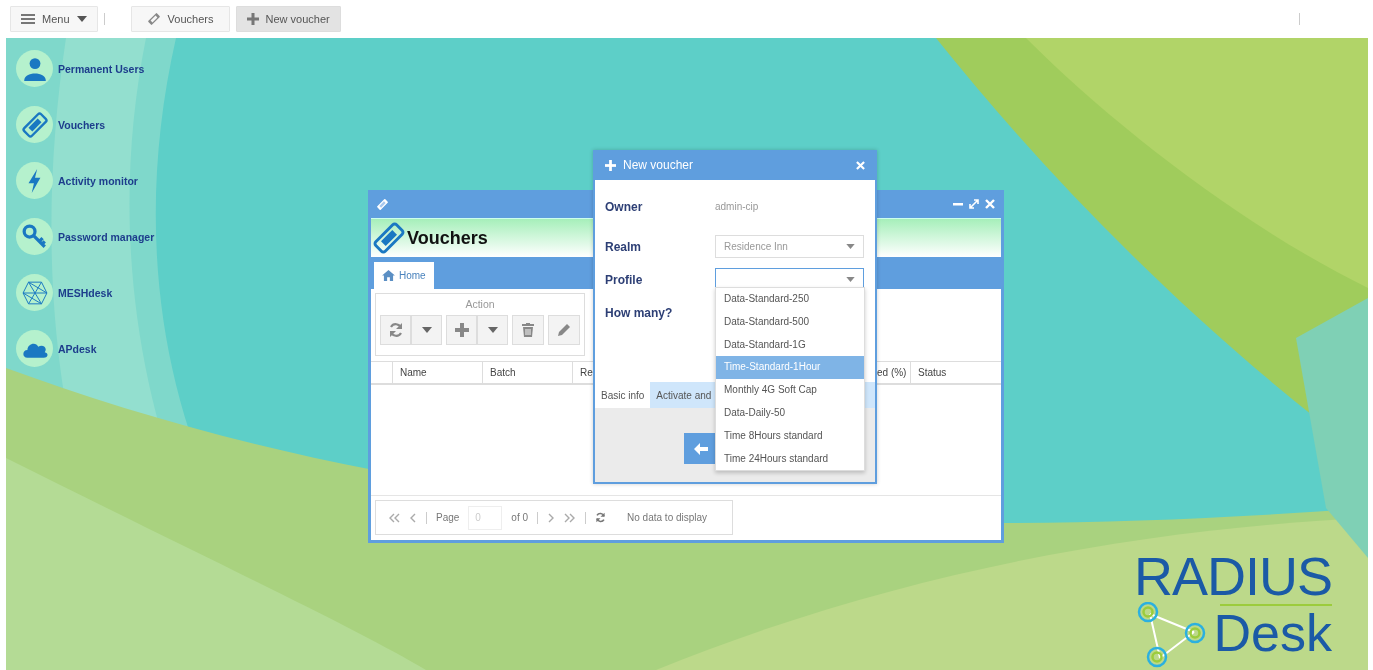 The image size is (1373, 670). What do you see at coordinates (551, 517) in the screenshot?
I see `next-page-icon` at bounding box center [551, 517].